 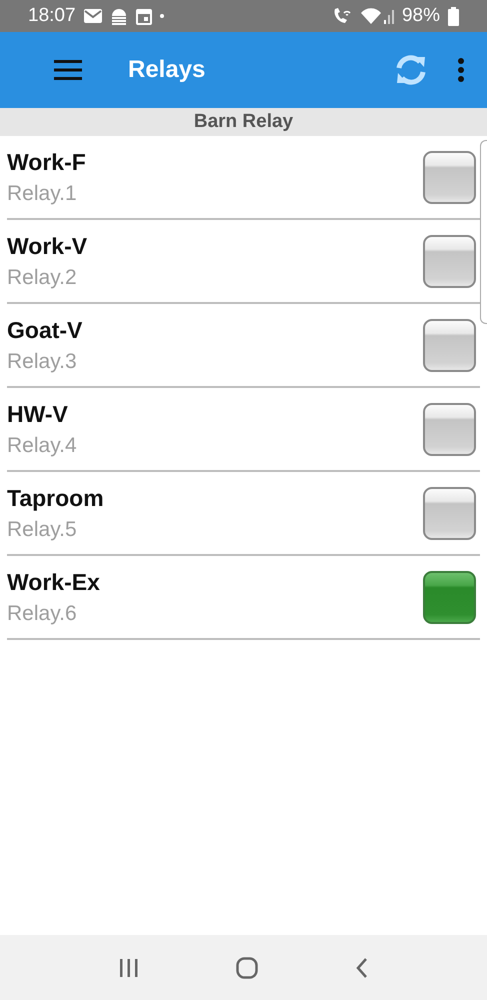 I want to click on status-time: 18:07, so click(x=52, y=16).